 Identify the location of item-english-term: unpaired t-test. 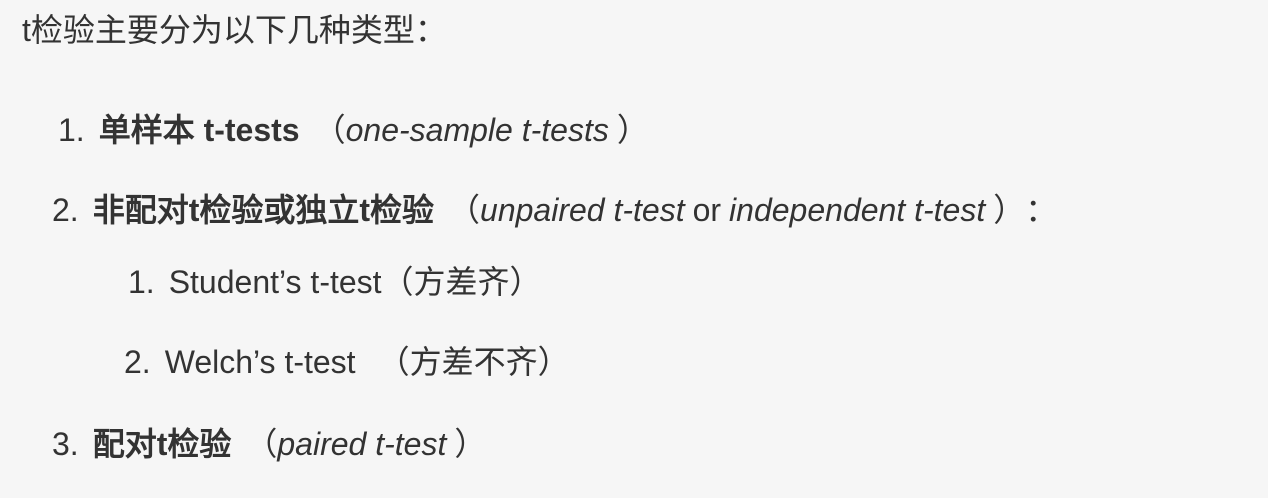
(582, 210).